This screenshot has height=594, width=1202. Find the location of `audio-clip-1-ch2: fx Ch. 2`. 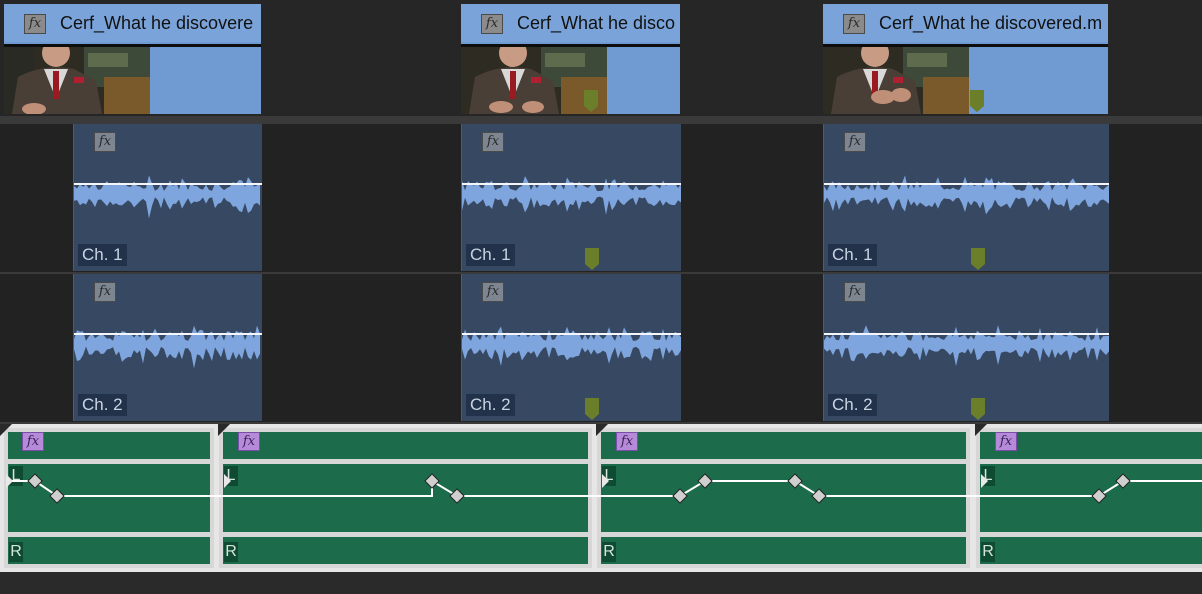

audio-clip-1-ch2: fx Ch. 2 is located at coordinates (167, 347).